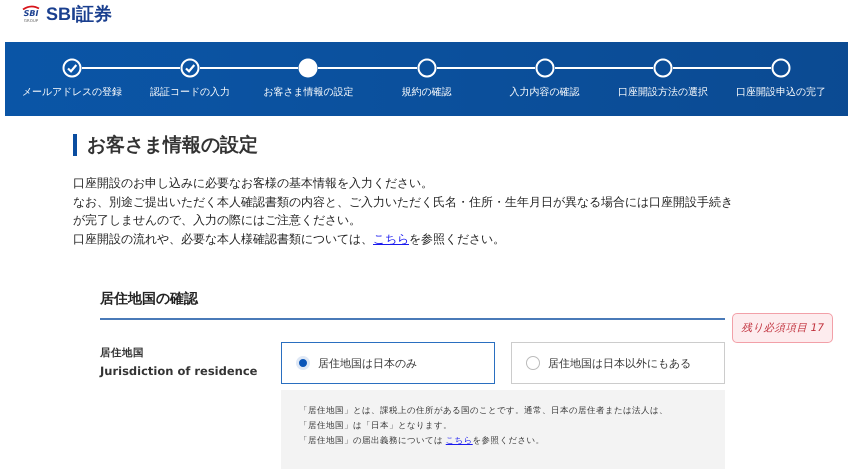 This screenshot has height=472, width=850. What do you see at coordinates (618, 363) in the screenshot?
I see `radio-option: 居住地国は日本以外にもある` at bounding box center [618, 363].